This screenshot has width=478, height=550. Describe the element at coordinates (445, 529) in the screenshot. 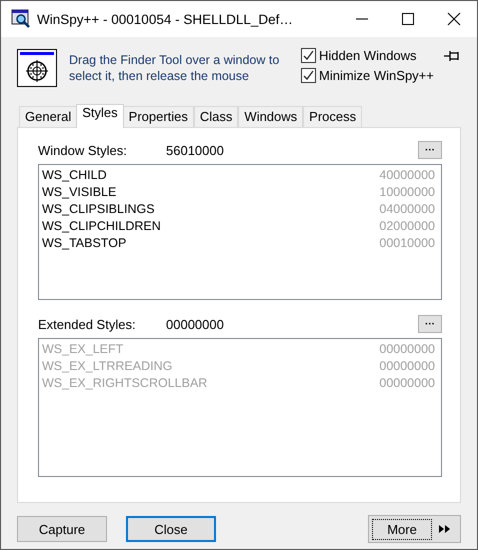

I see `double-arrow-icon` at that location.